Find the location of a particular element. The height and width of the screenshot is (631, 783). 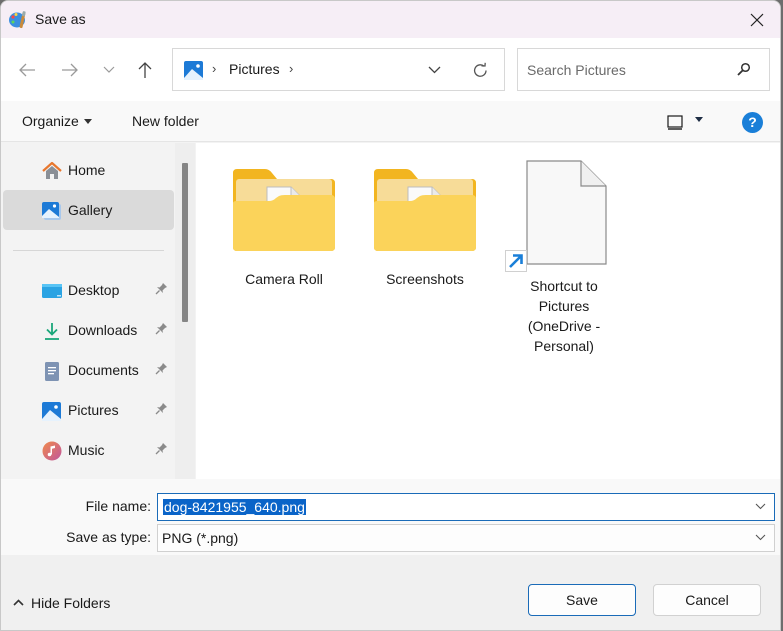

close-icon is located at coordinates (757, 19).